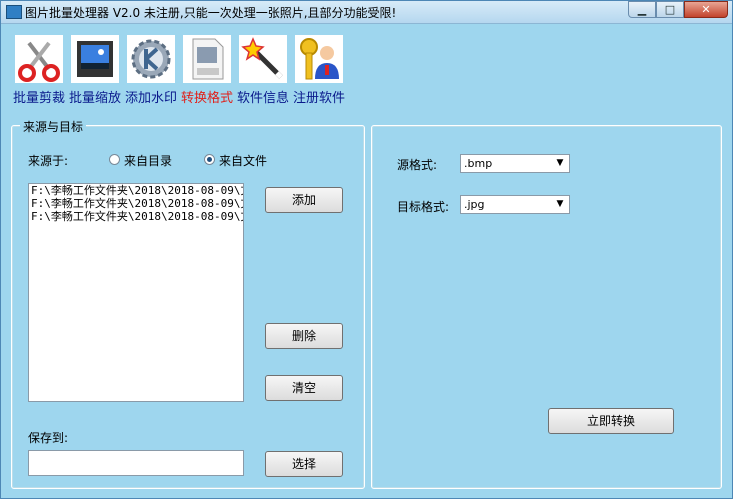 The width and height of the screenshot is (733, 499). Describe the element at coordinates (304, 200) in the screenshot. I see `add-button: 添加` at that location.